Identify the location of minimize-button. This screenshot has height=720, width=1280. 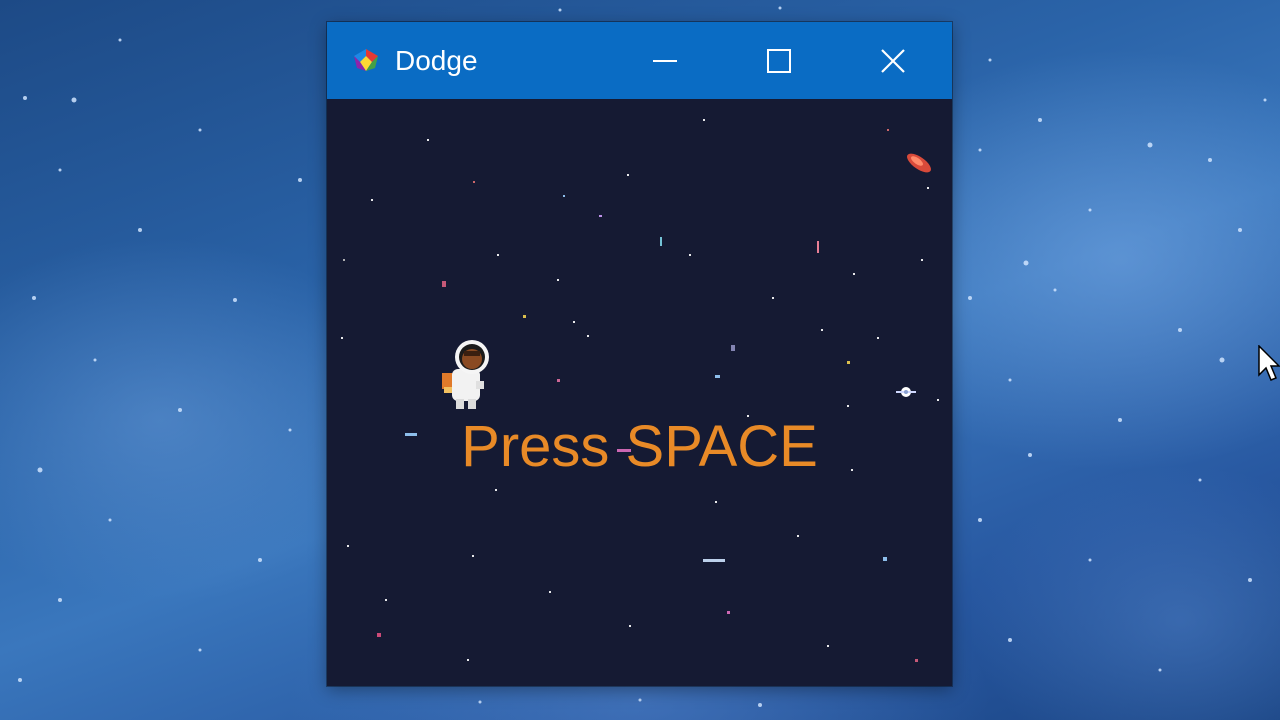
(665, 60).